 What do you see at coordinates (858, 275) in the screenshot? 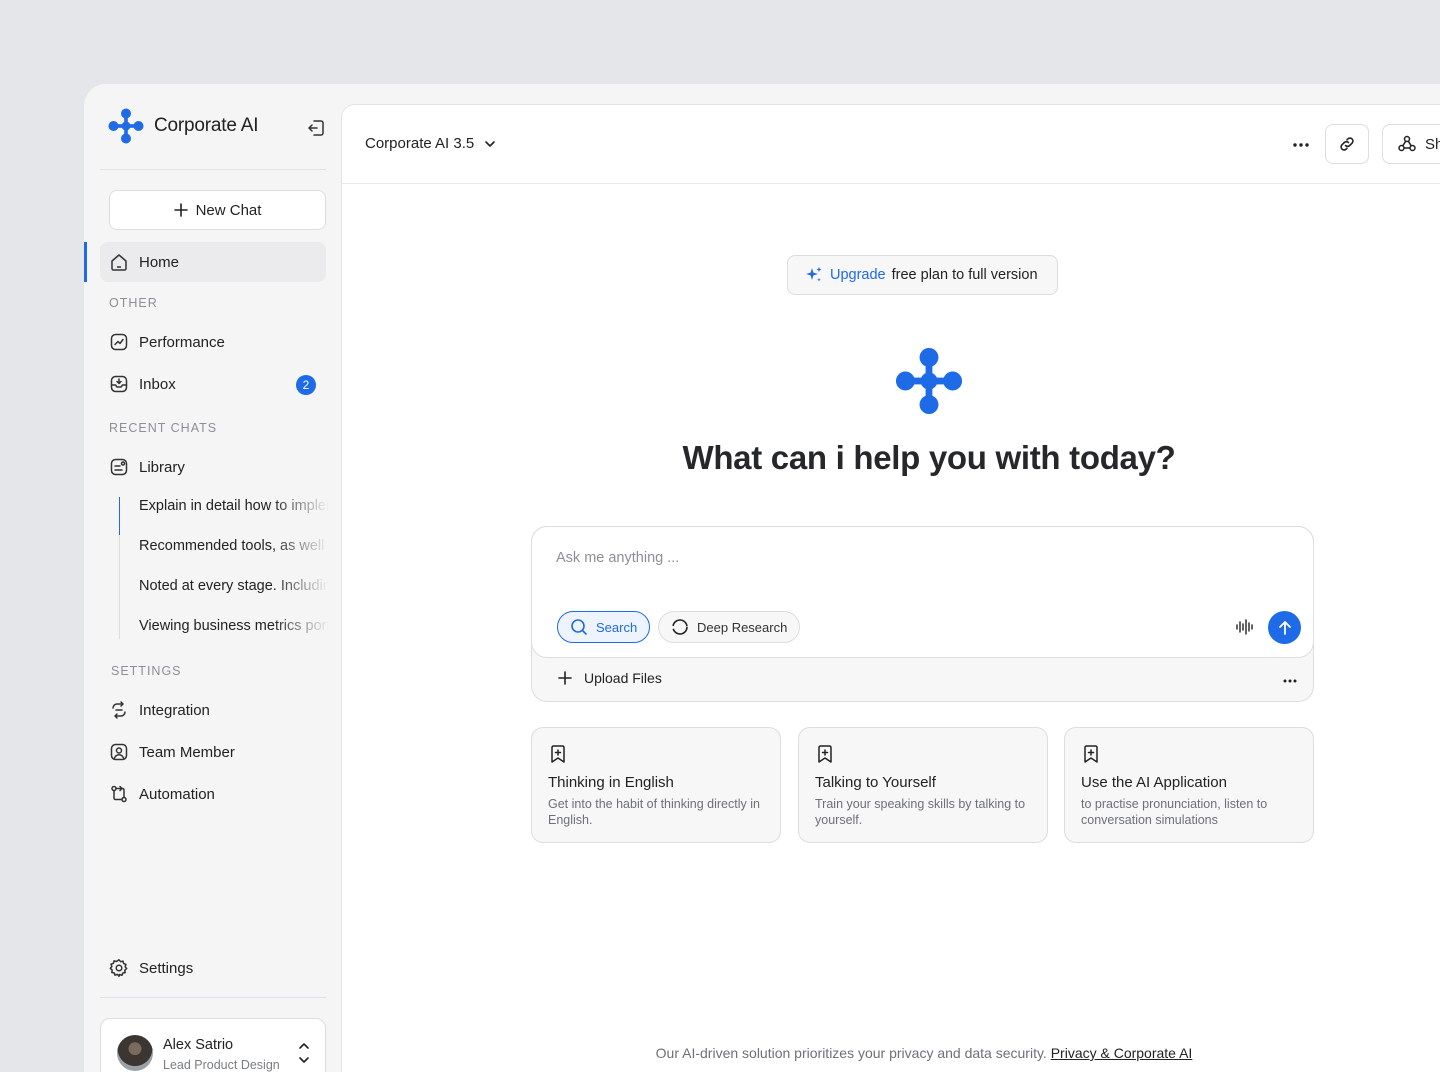
I see `upgrade-link: Upgrade` at bounding box center [858, 275].